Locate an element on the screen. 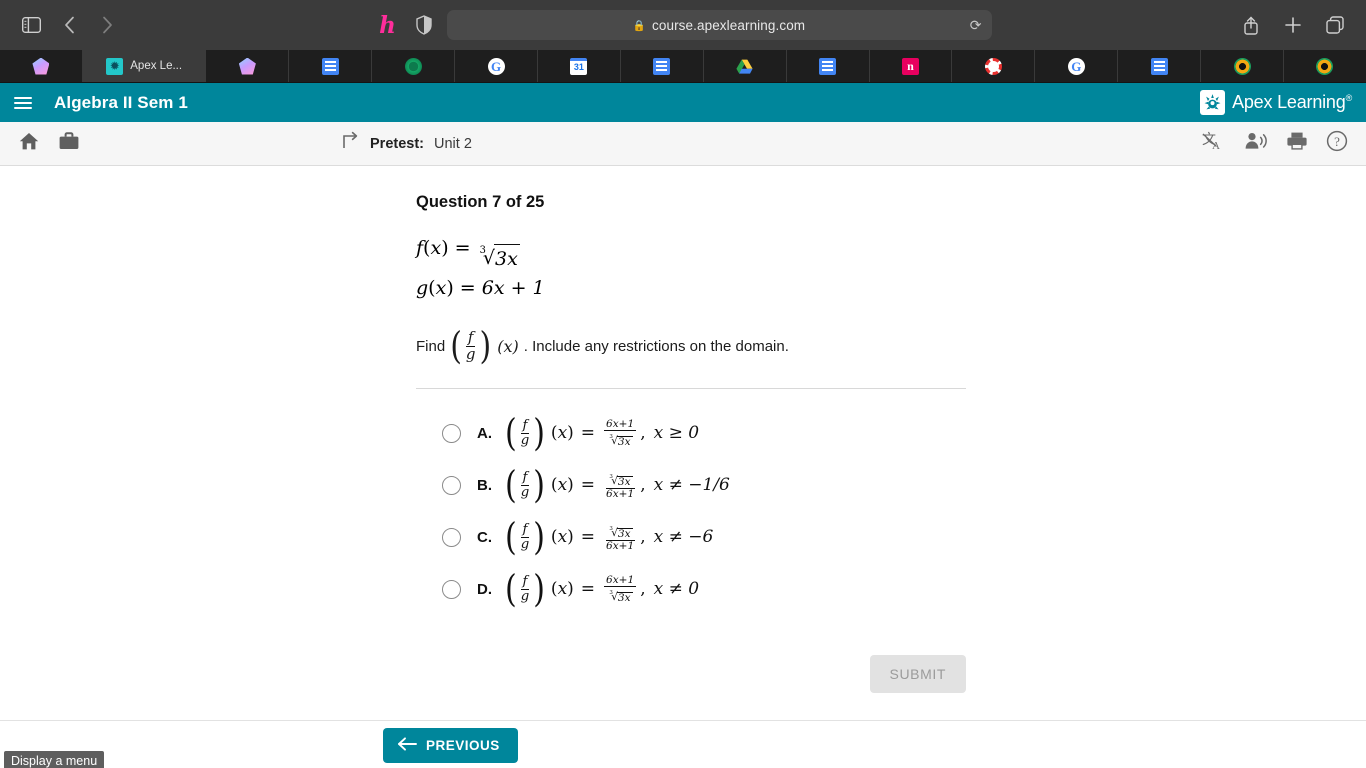 The width and height of the screenshot is (1366, 768). print-icon is located at coordinates (1297, 143).